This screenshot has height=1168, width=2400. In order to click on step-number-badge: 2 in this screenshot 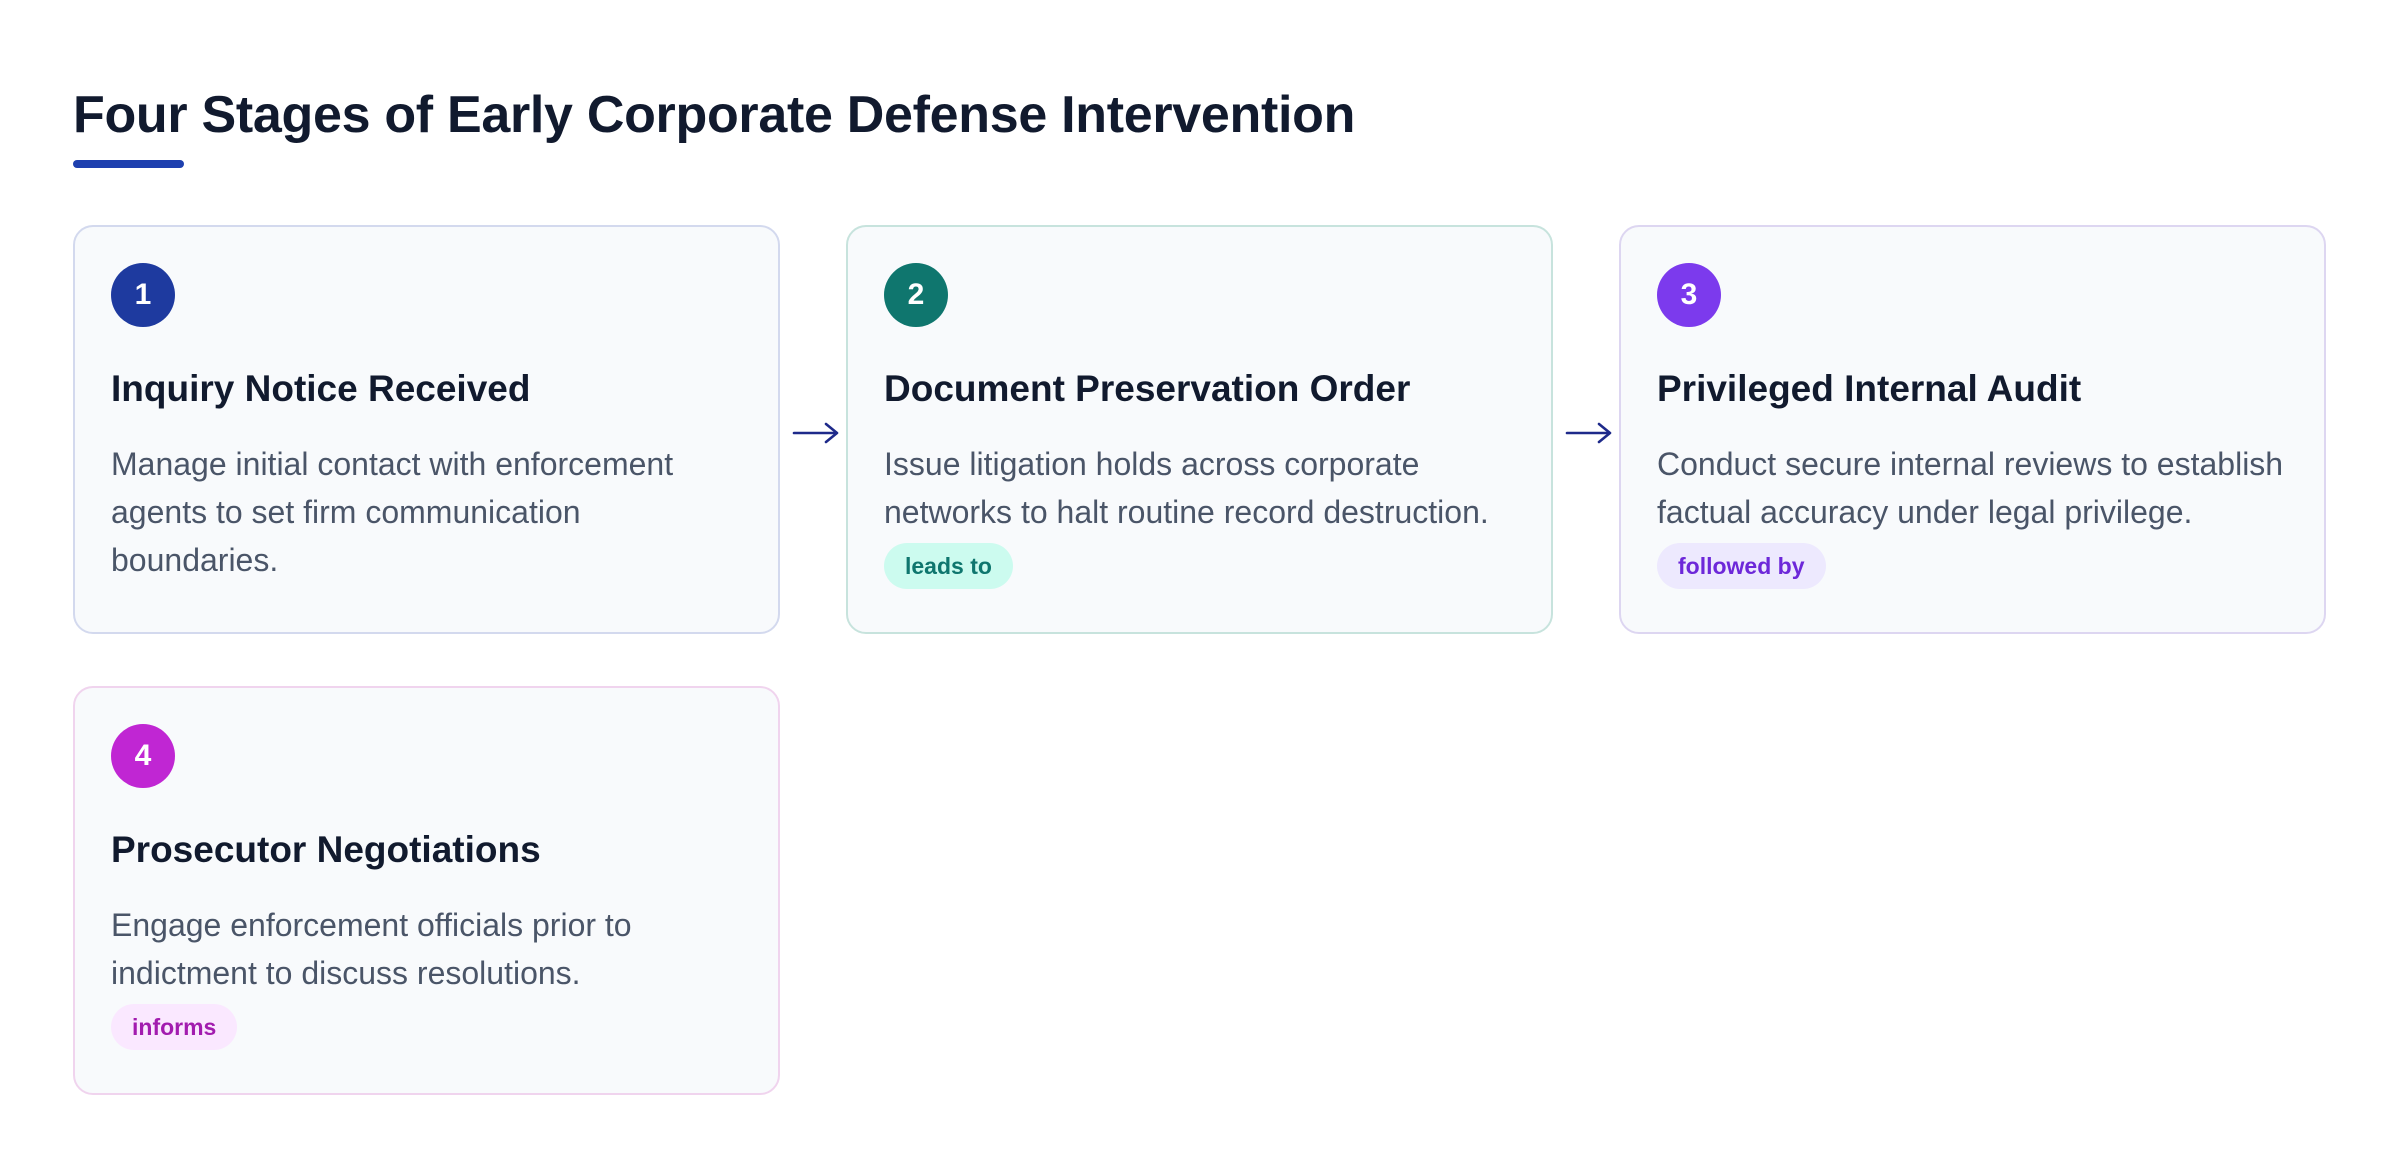, I will do `click(916, 295)`.